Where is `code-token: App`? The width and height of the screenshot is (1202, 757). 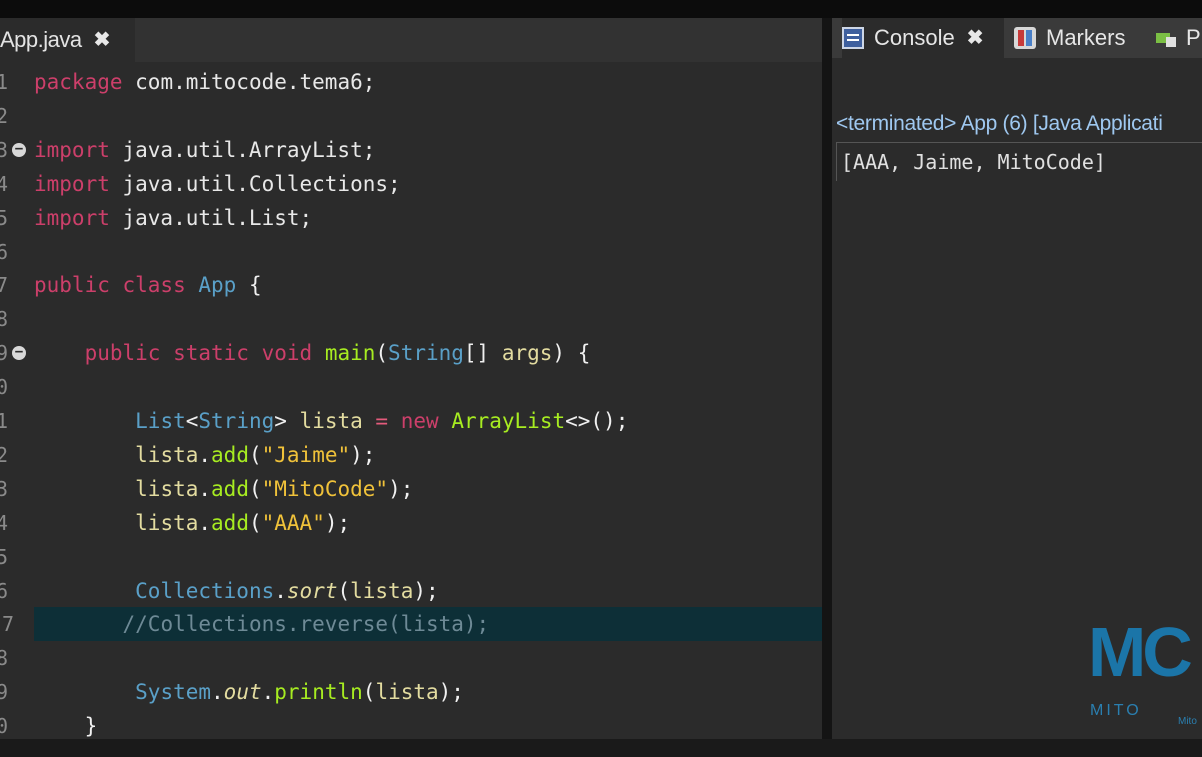
code-token: App is located at coordinates (217, 285).